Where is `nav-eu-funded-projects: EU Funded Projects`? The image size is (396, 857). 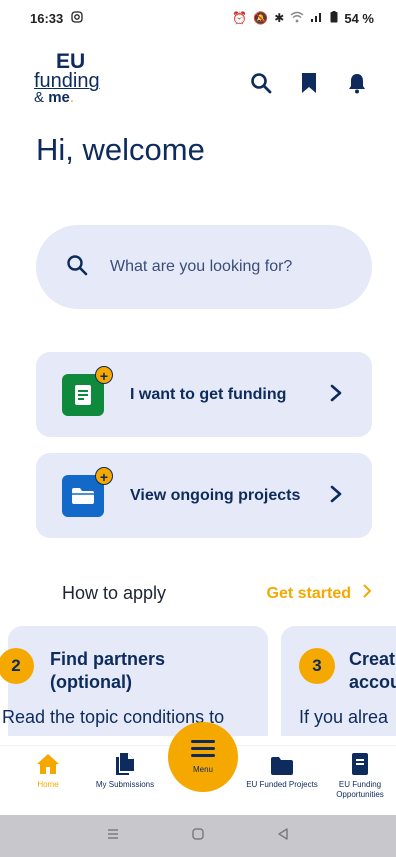 nav-eu-funded-projects: EU Funded Projects is located at coordinates (282, 768).